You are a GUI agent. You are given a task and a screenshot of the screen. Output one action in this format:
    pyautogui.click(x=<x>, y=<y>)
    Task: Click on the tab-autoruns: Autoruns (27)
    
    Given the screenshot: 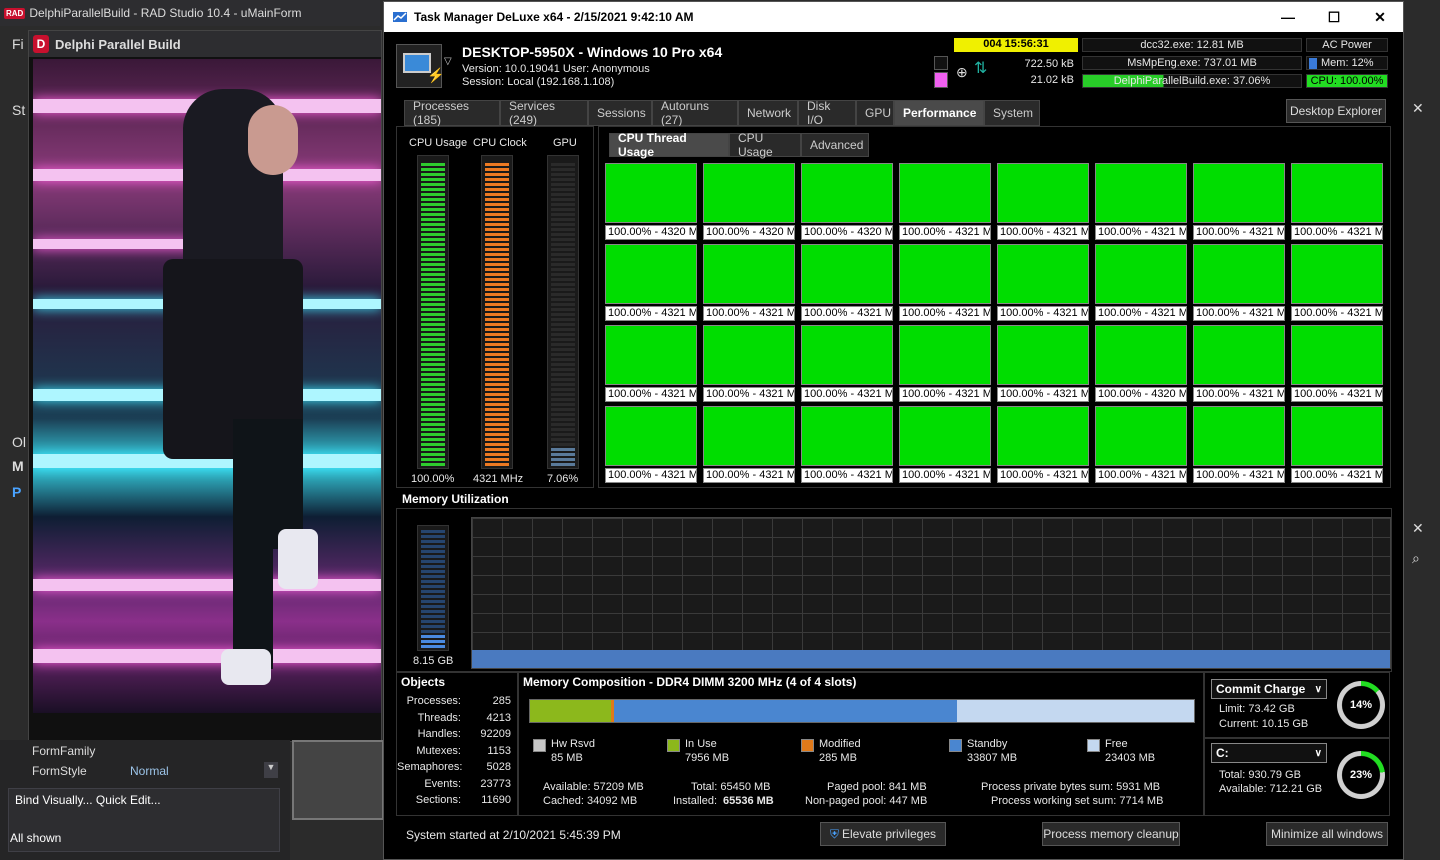 What is the action you would take?
    pyautogui.click(x=695, y=113)
    